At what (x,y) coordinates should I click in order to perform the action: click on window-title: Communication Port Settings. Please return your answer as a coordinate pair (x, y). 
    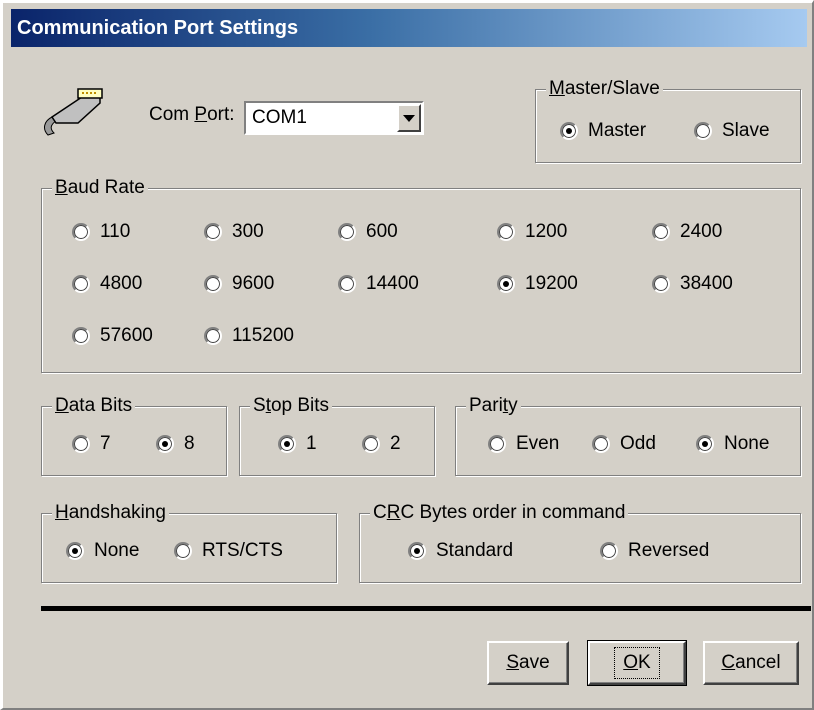
    Looking at the image, I should click on (158, 28).